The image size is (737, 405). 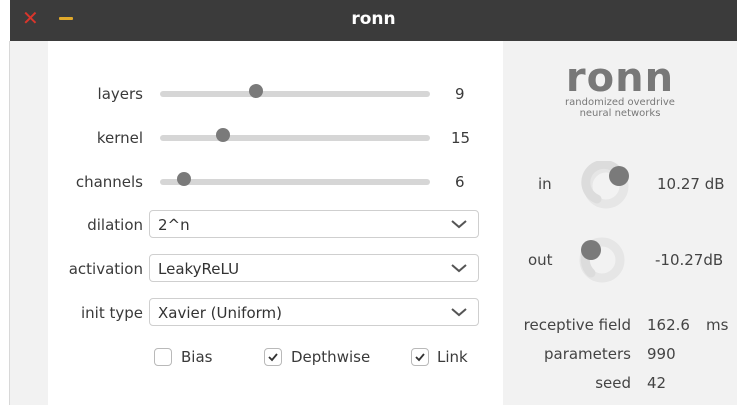 I want to click on bias-checkbox, so click(x=163, y=357).